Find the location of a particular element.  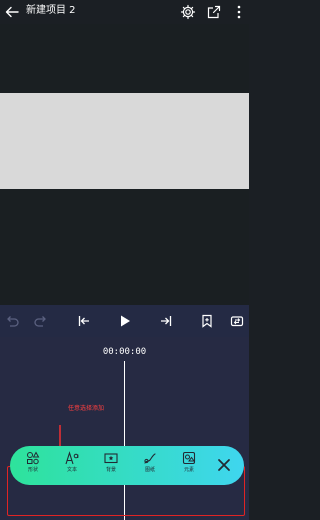

tool-elements: 元素 is located at coordinates (189, 466).